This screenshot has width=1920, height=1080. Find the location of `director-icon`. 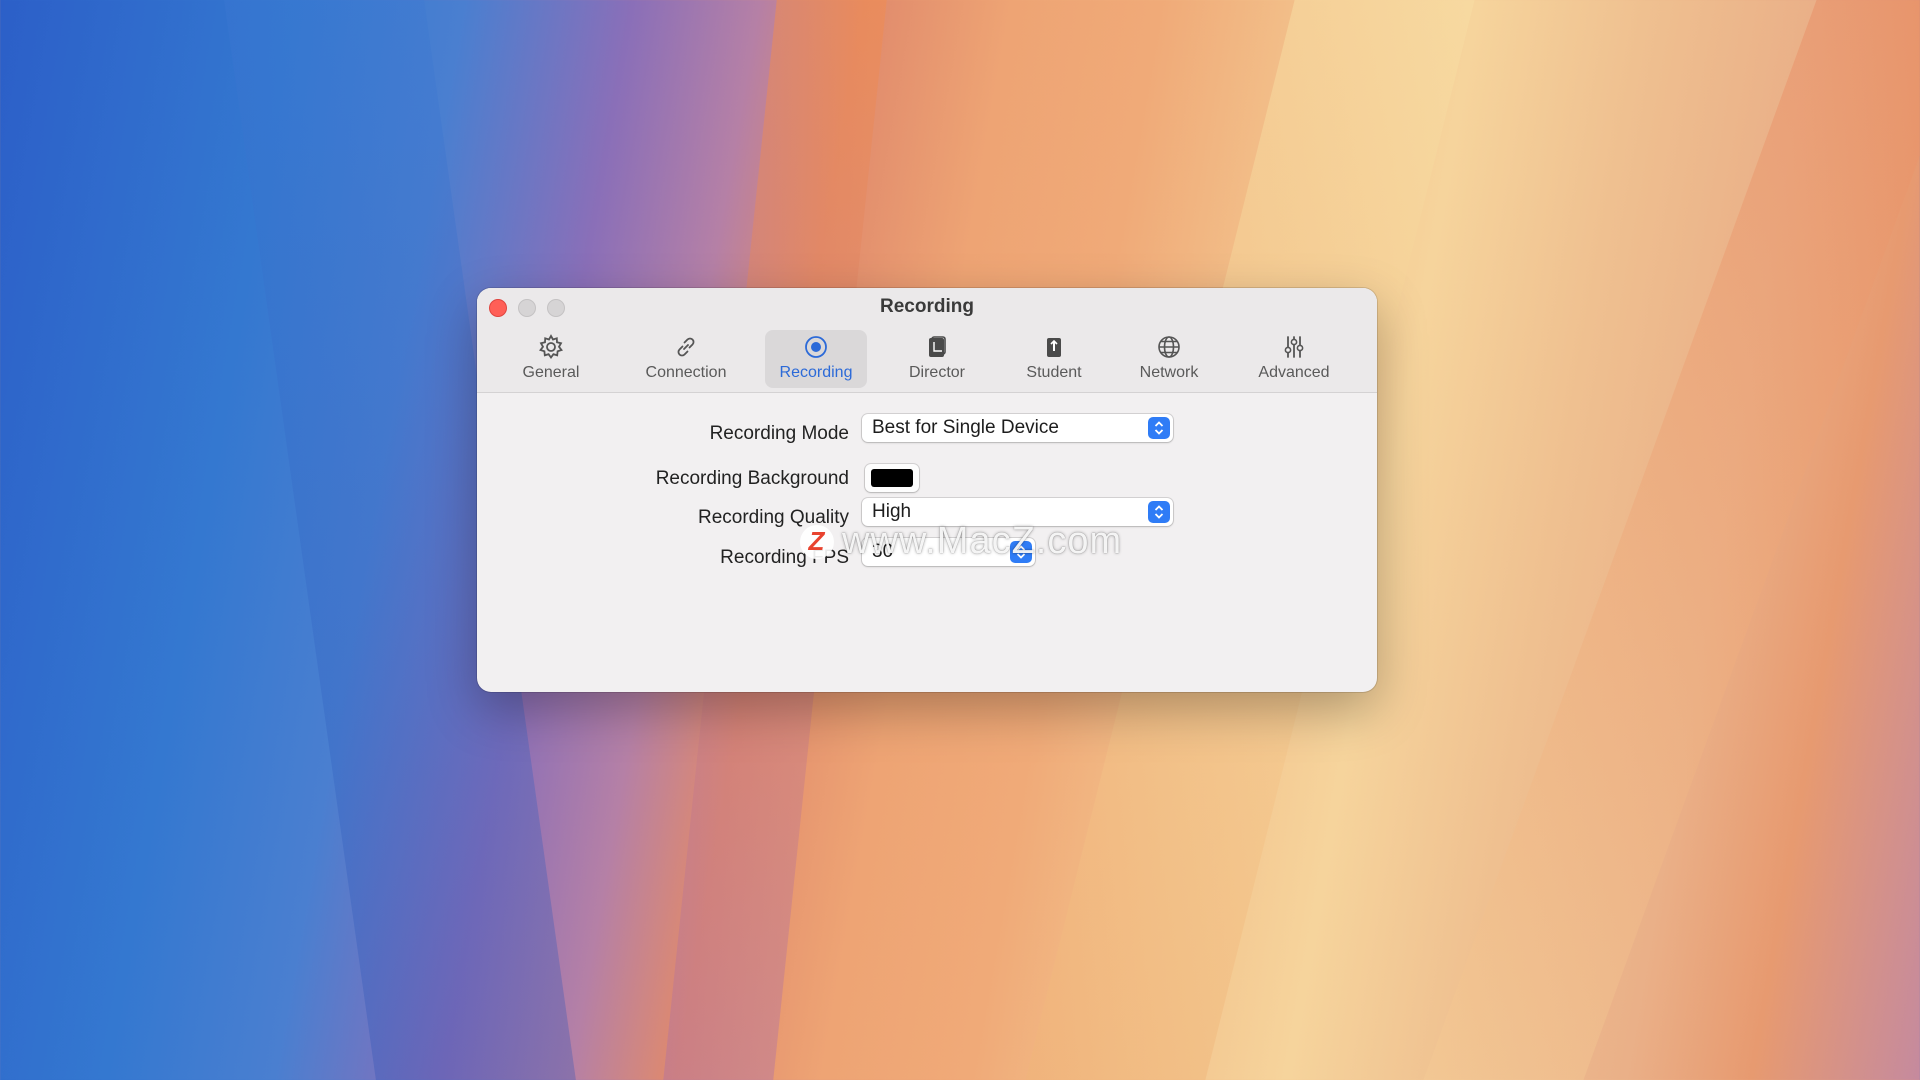

director-icon is located at coordinates (937, 347).